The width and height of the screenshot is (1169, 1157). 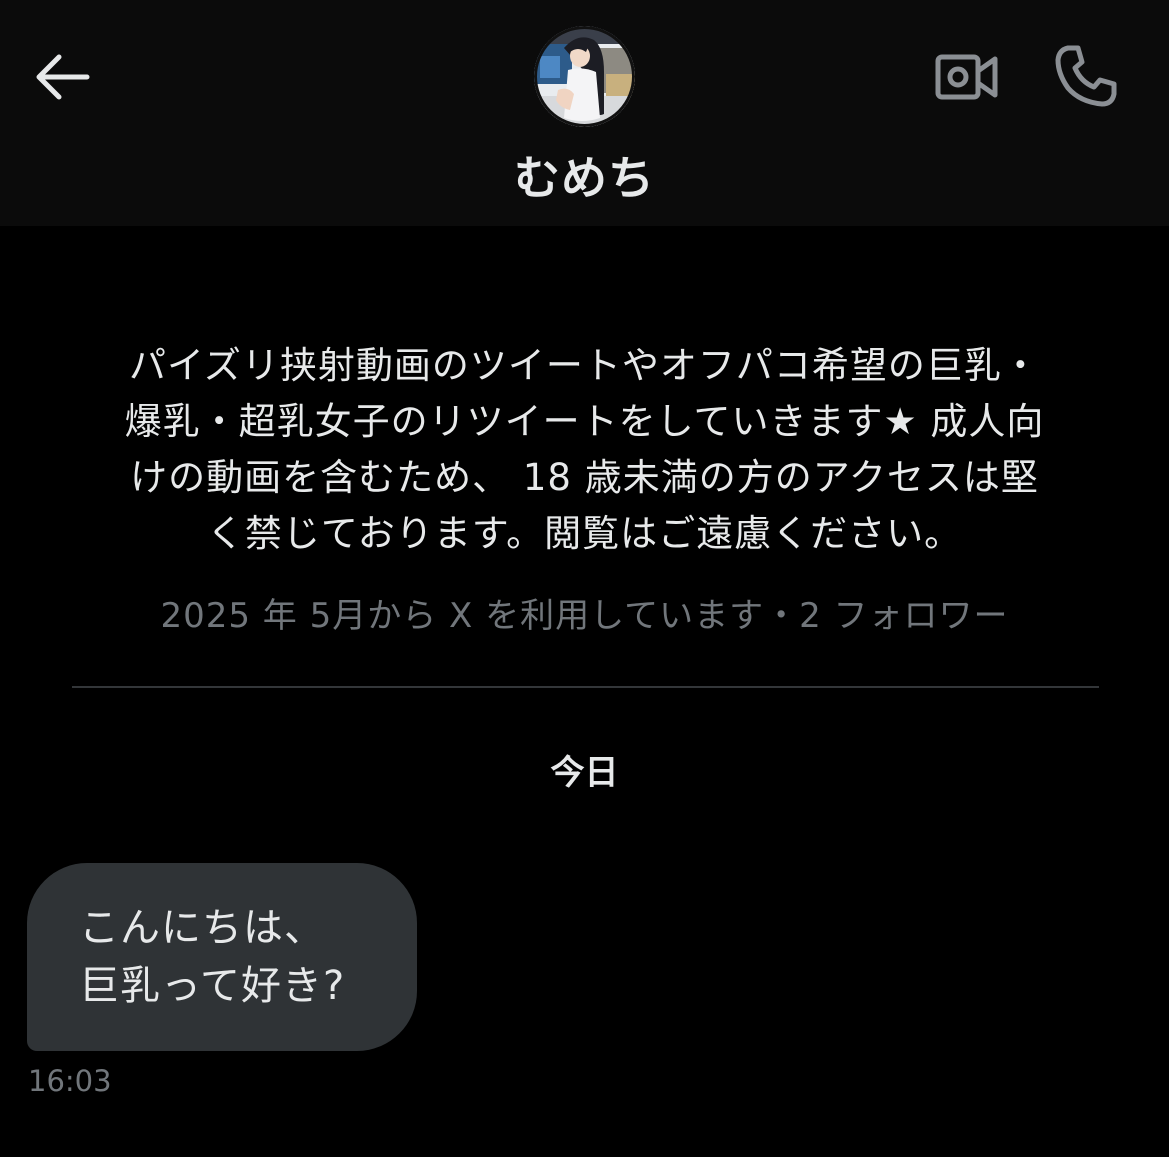 I want to click on back-button, so click(x=61, y=77).